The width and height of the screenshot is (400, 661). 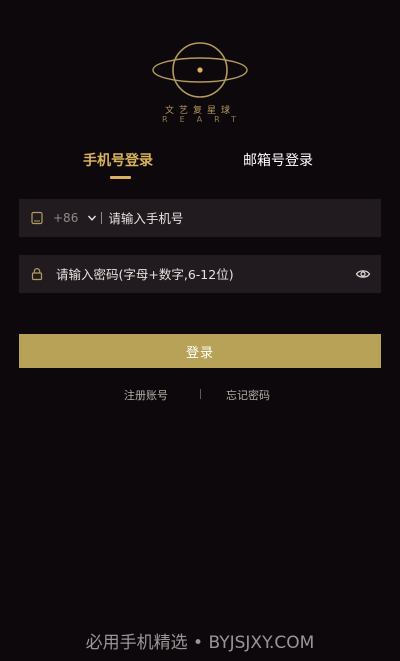 What do you see at coordinates (200, 643) in the screenshot?
I see `watermark: 必用手机精选 • BYJSJXY.COM` at bounding box center [200, 643].